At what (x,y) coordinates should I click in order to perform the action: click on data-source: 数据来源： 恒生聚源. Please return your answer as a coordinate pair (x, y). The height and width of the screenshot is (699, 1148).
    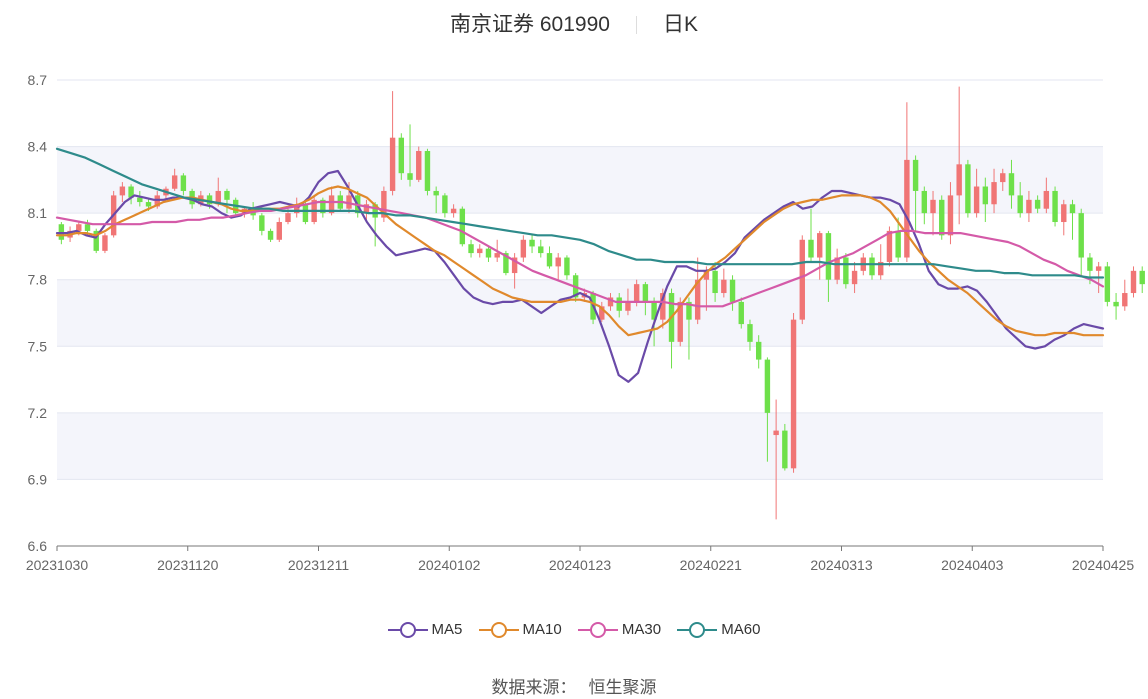
    Looking at the image, I should click on (574, 685).